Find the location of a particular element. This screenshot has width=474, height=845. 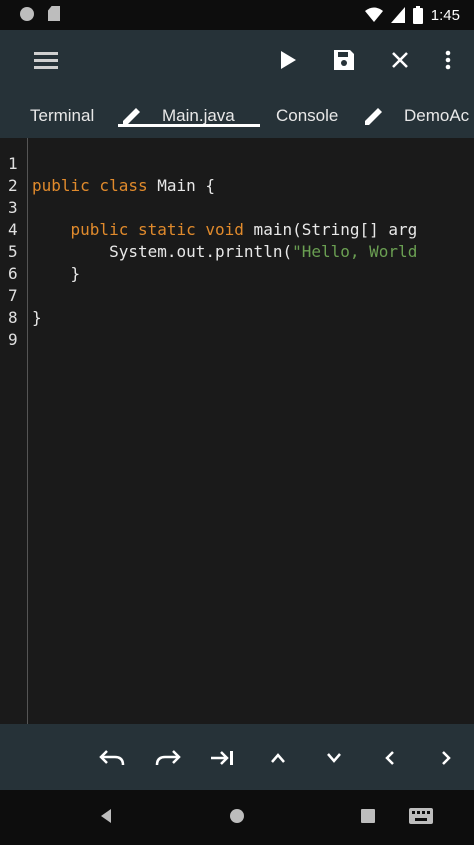

battery-icon is located at coordinates (417, 15).